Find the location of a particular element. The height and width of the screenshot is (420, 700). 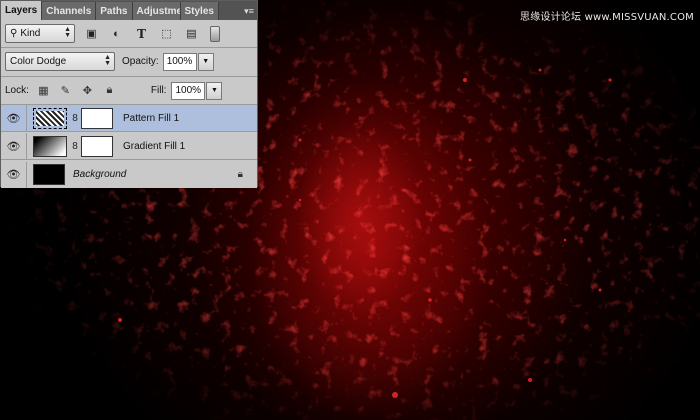

layer-row-pattern-fill: 👁︎ 8 Pattern Fill 1 is located at coordinates (129, 118).